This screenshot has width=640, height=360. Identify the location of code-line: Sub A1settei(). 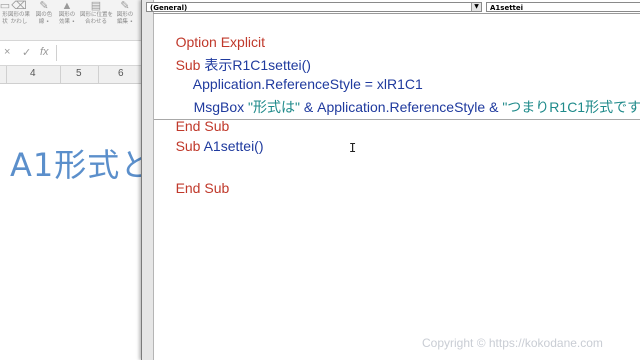
(212, 146).